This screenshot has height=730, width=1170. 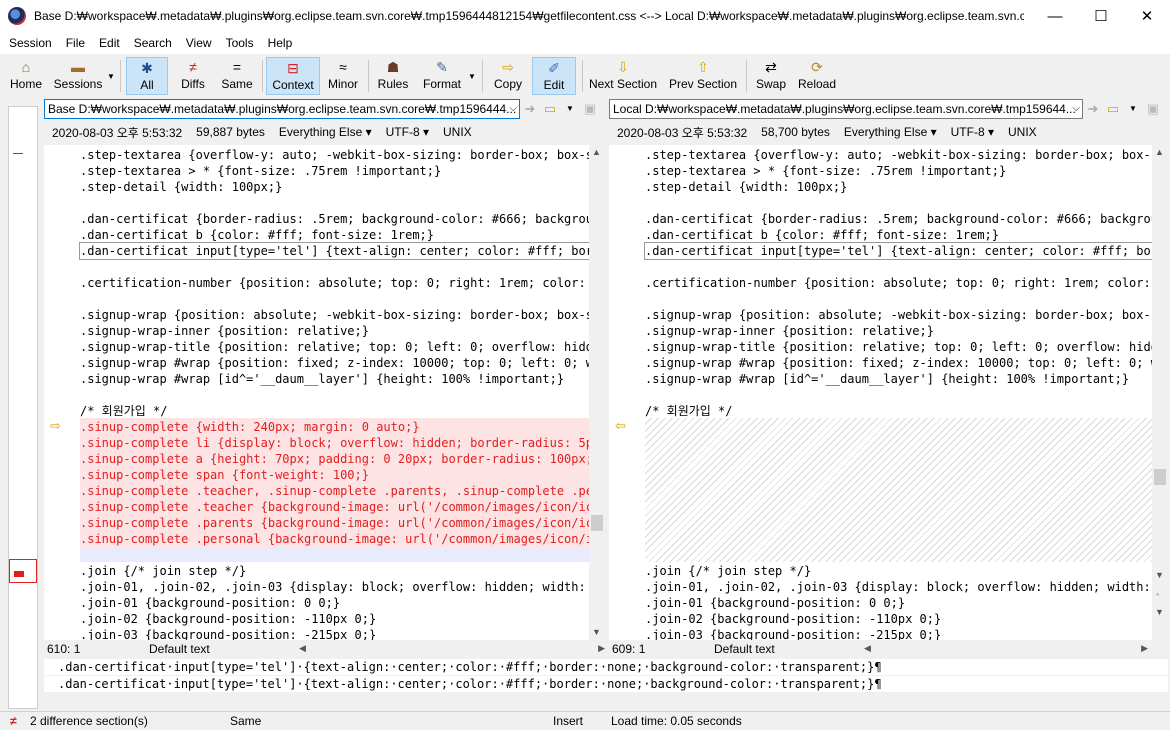 What do you see at coordinates (334, 475) in the screenshot?
I see `code-line: .sinup-complete span {font-weight: 100;}` at bounding box center [334, 475].